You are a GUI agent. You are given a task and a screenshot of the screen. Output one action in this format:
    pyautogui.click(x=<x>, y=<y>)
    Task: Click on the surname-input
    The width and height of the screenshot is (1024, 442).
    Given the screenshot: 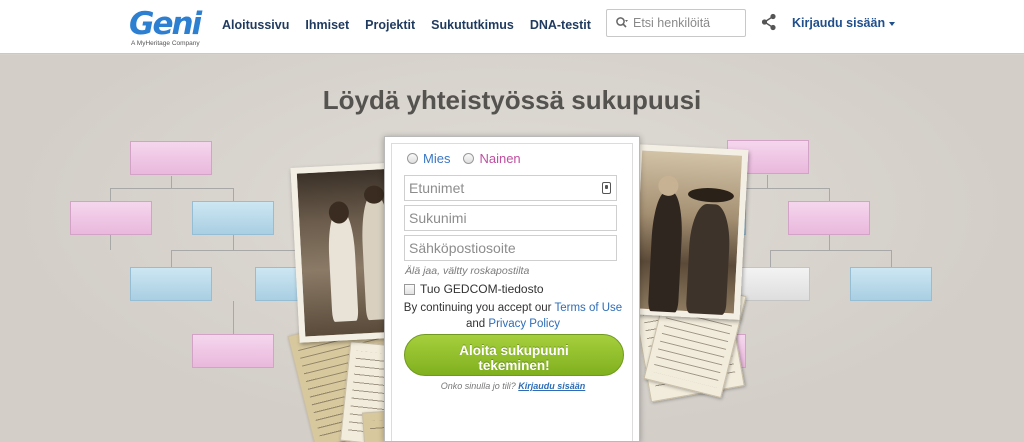 What is the action you would take?
    pyautogui.click(x=510, y=218)
    